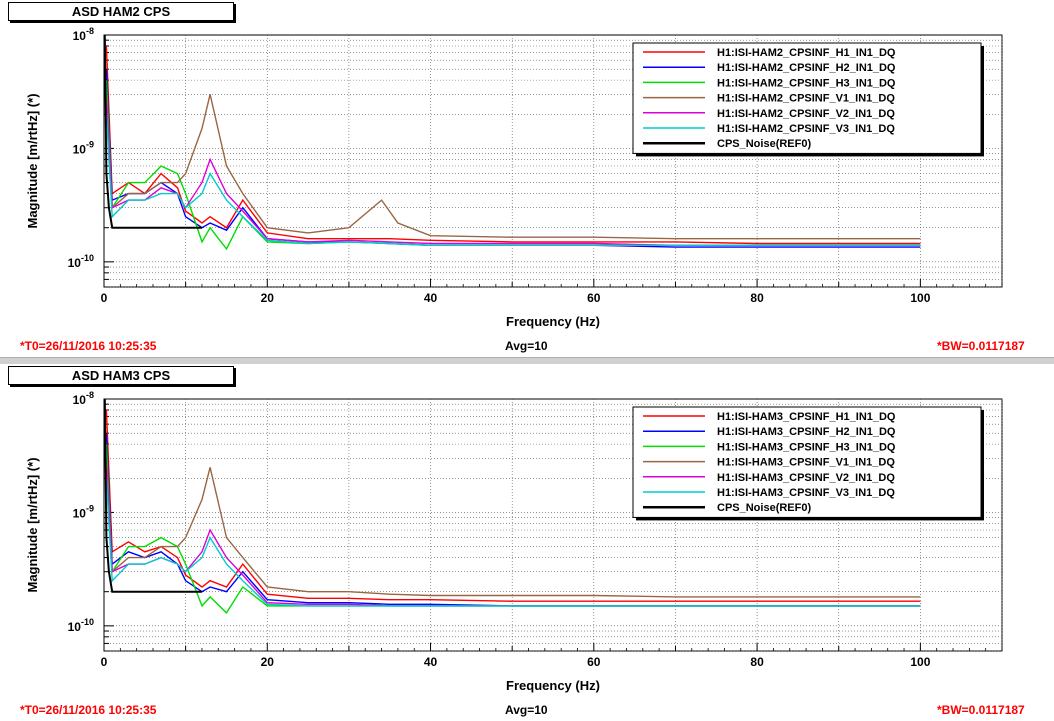 The image size is (1054, 721). Describe the element at coordinates (806, 493) in the screenshot. I see `legend-label: H1:ISI-HAM3_CPSINF_V3_IN1_DQ` at that location.